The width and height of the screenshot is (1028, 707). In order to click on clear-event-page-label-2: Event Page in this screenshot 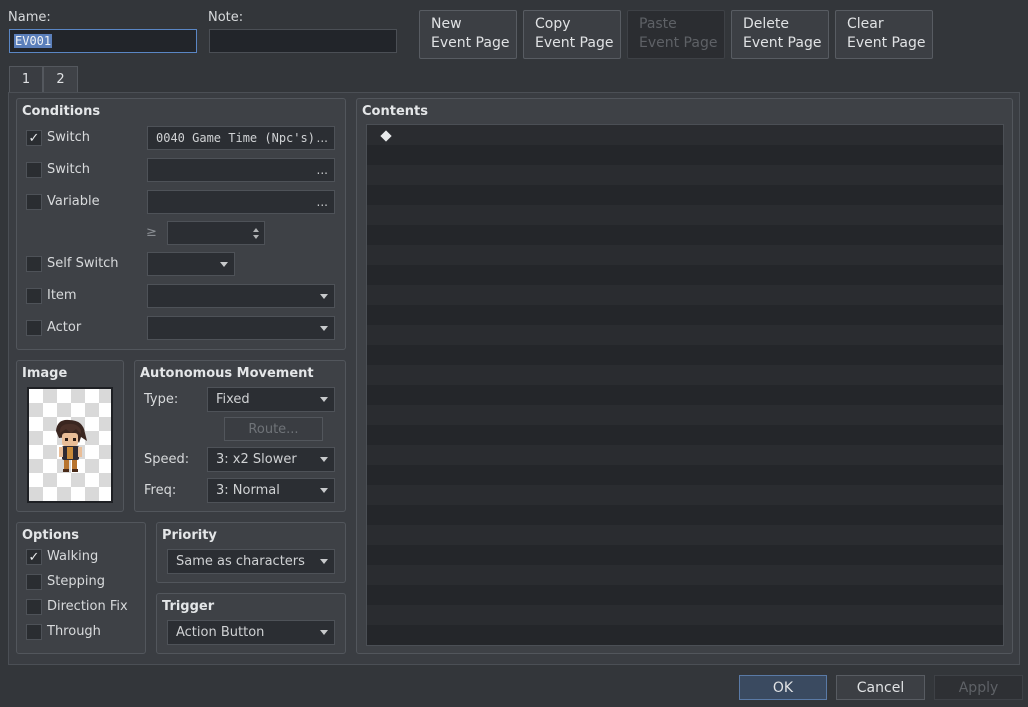, I will do `click(886, 43)`.